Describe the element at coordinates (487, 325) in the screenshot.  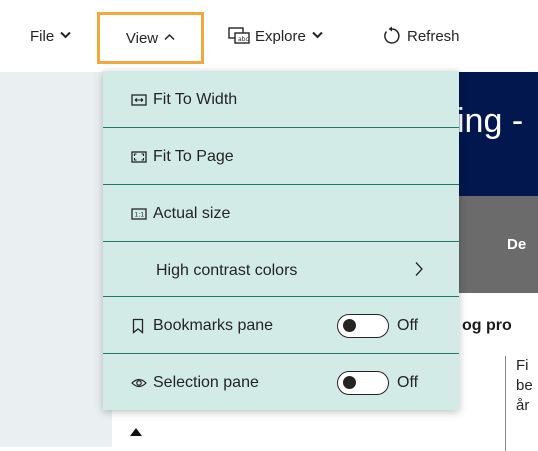
I see `report-section-heading: og pro` at that location.